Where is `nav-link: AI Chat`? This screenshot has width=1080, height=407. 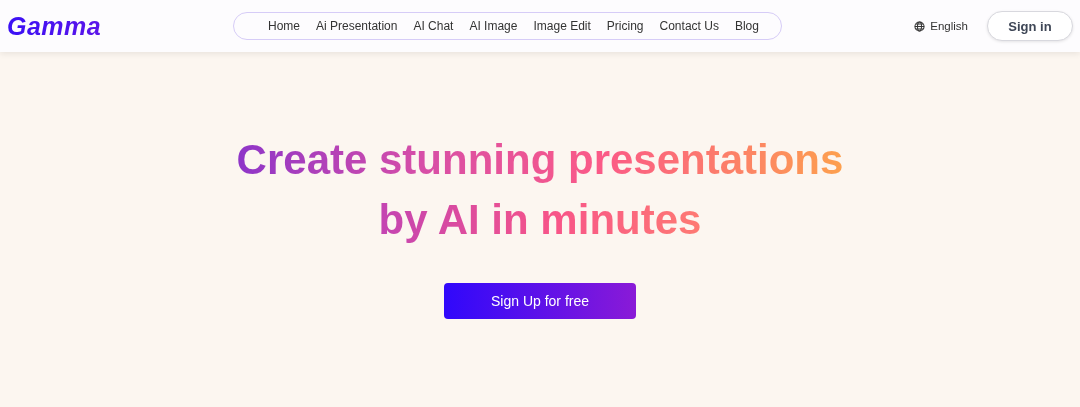 nav-link: AI Chat is located at coordinates (433, 26).